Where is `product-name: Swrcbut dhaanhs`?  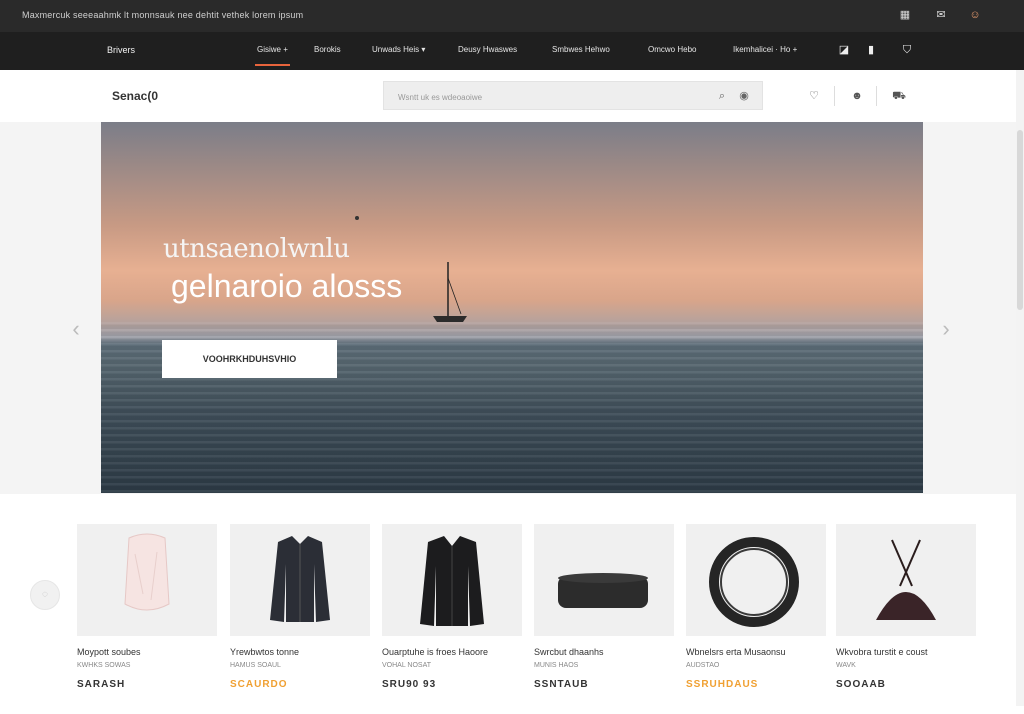 product-name: Swrcbut dhaanhs is located at coordinates (569, 652).